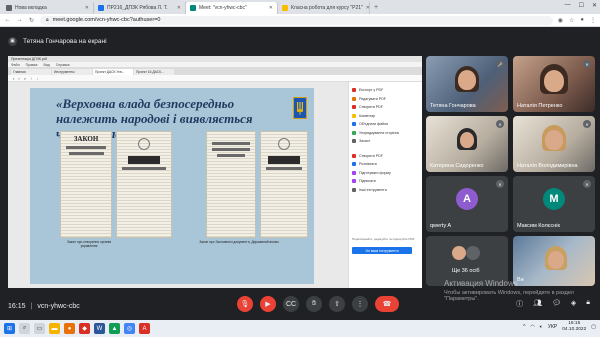 The height and width of the screenshot is (337, 600). I want to click on more-options-icon: ⋮, so click(360, 304).